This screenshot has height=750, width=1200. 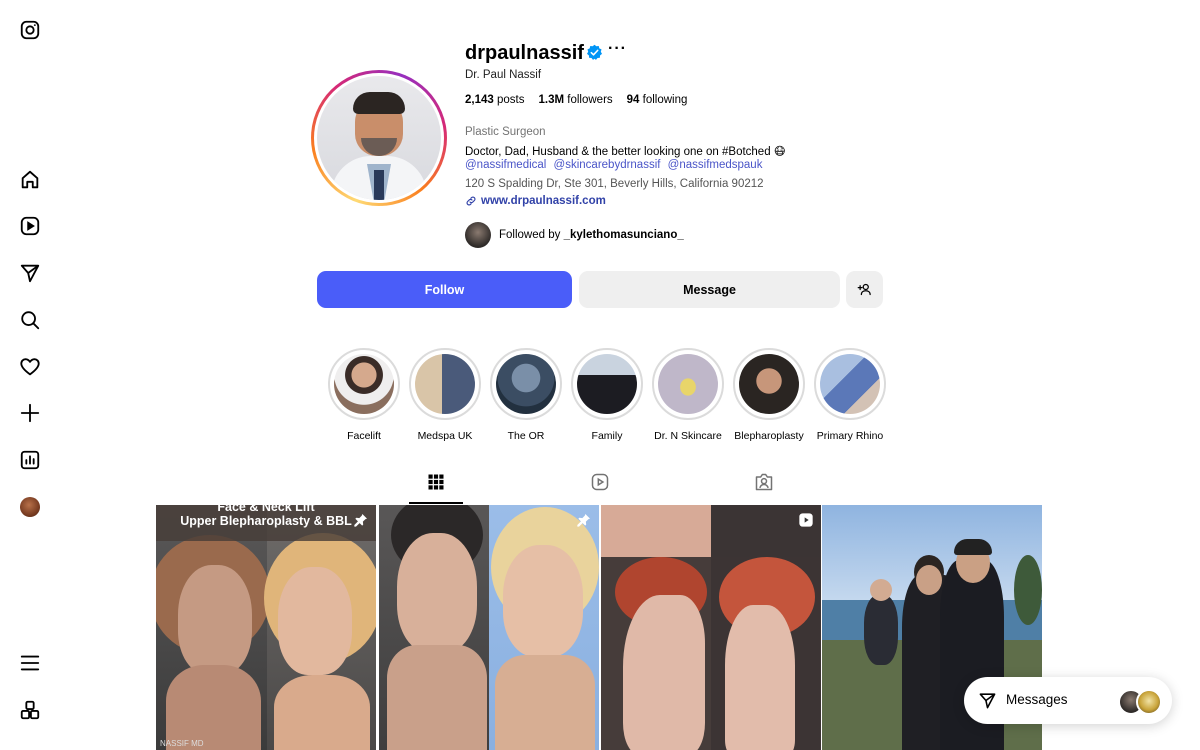 I want to click on messages-label: Messages, so click(x=1037, y=699).